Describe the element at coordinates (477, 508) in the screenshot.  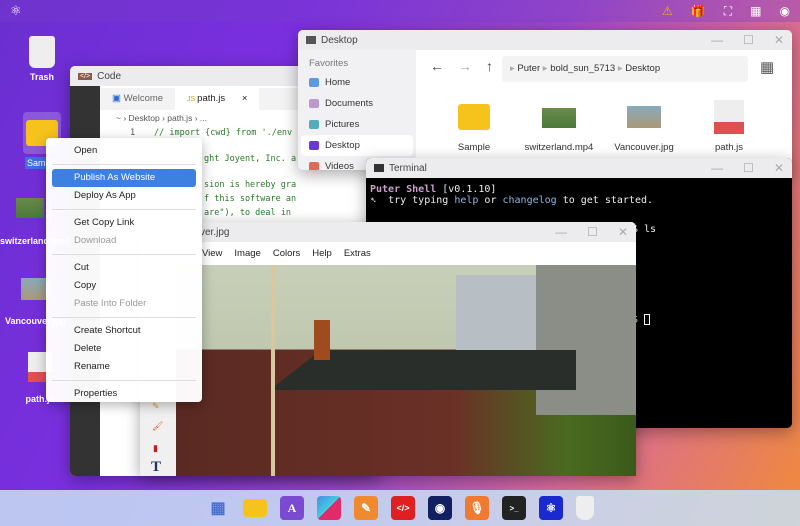
I see `recorder-icon: 🎙` at that location.